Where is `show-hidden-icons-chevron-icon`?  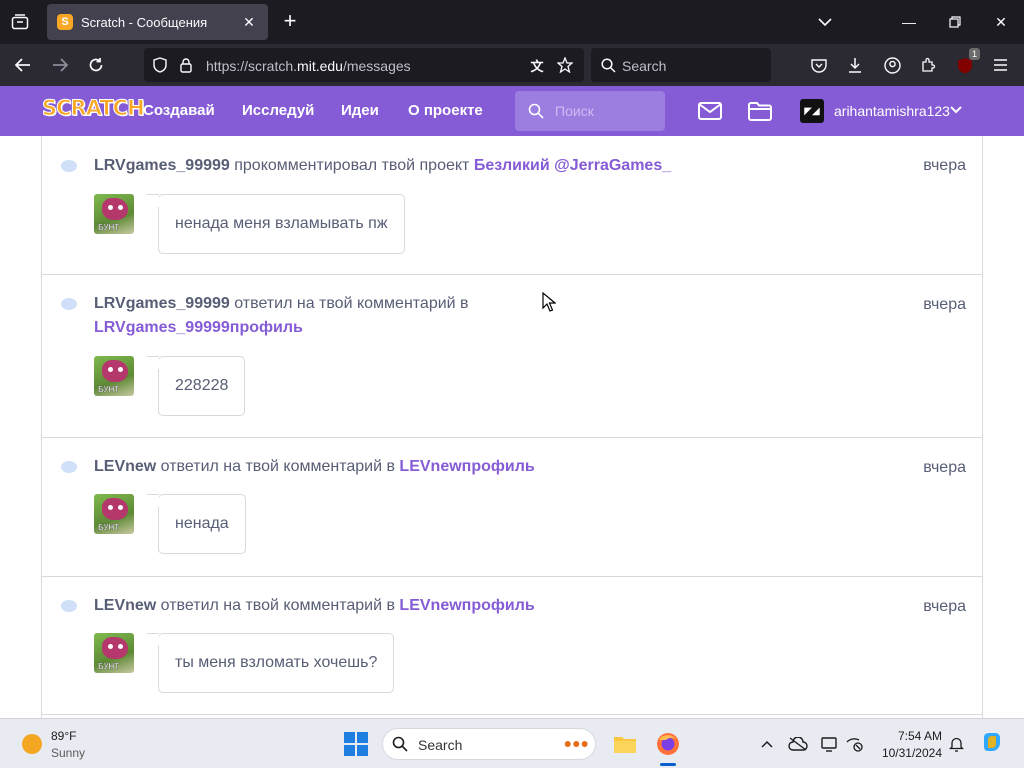
show-hidden-icons-chevron-icon is located at coordinates (767, 744).